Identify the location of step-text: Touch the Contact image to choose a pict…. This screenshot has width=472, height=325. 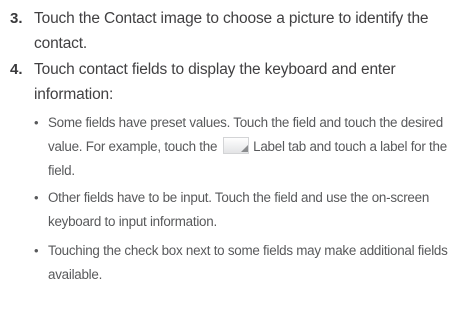
(231, 31).